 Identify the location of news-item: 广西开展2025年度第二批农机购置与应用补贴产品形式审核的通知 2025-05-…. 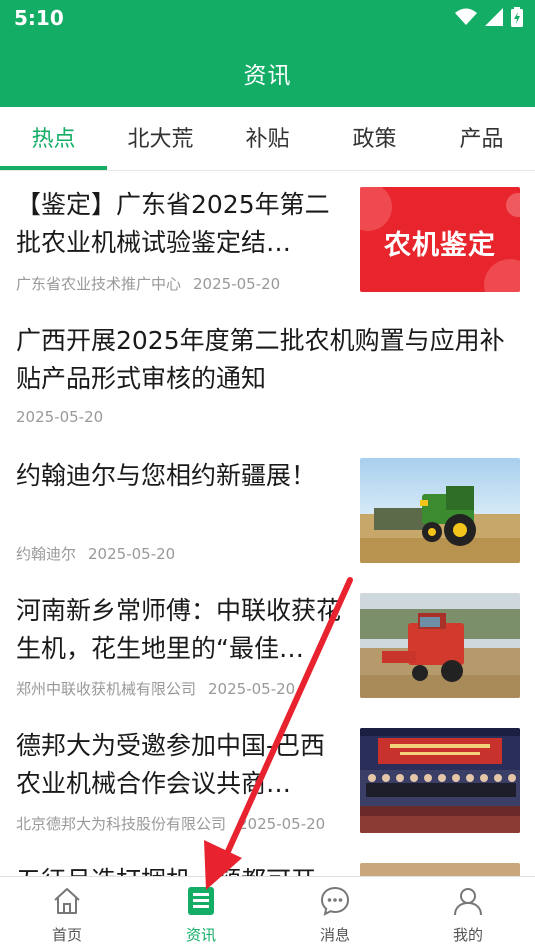
(267, 373).